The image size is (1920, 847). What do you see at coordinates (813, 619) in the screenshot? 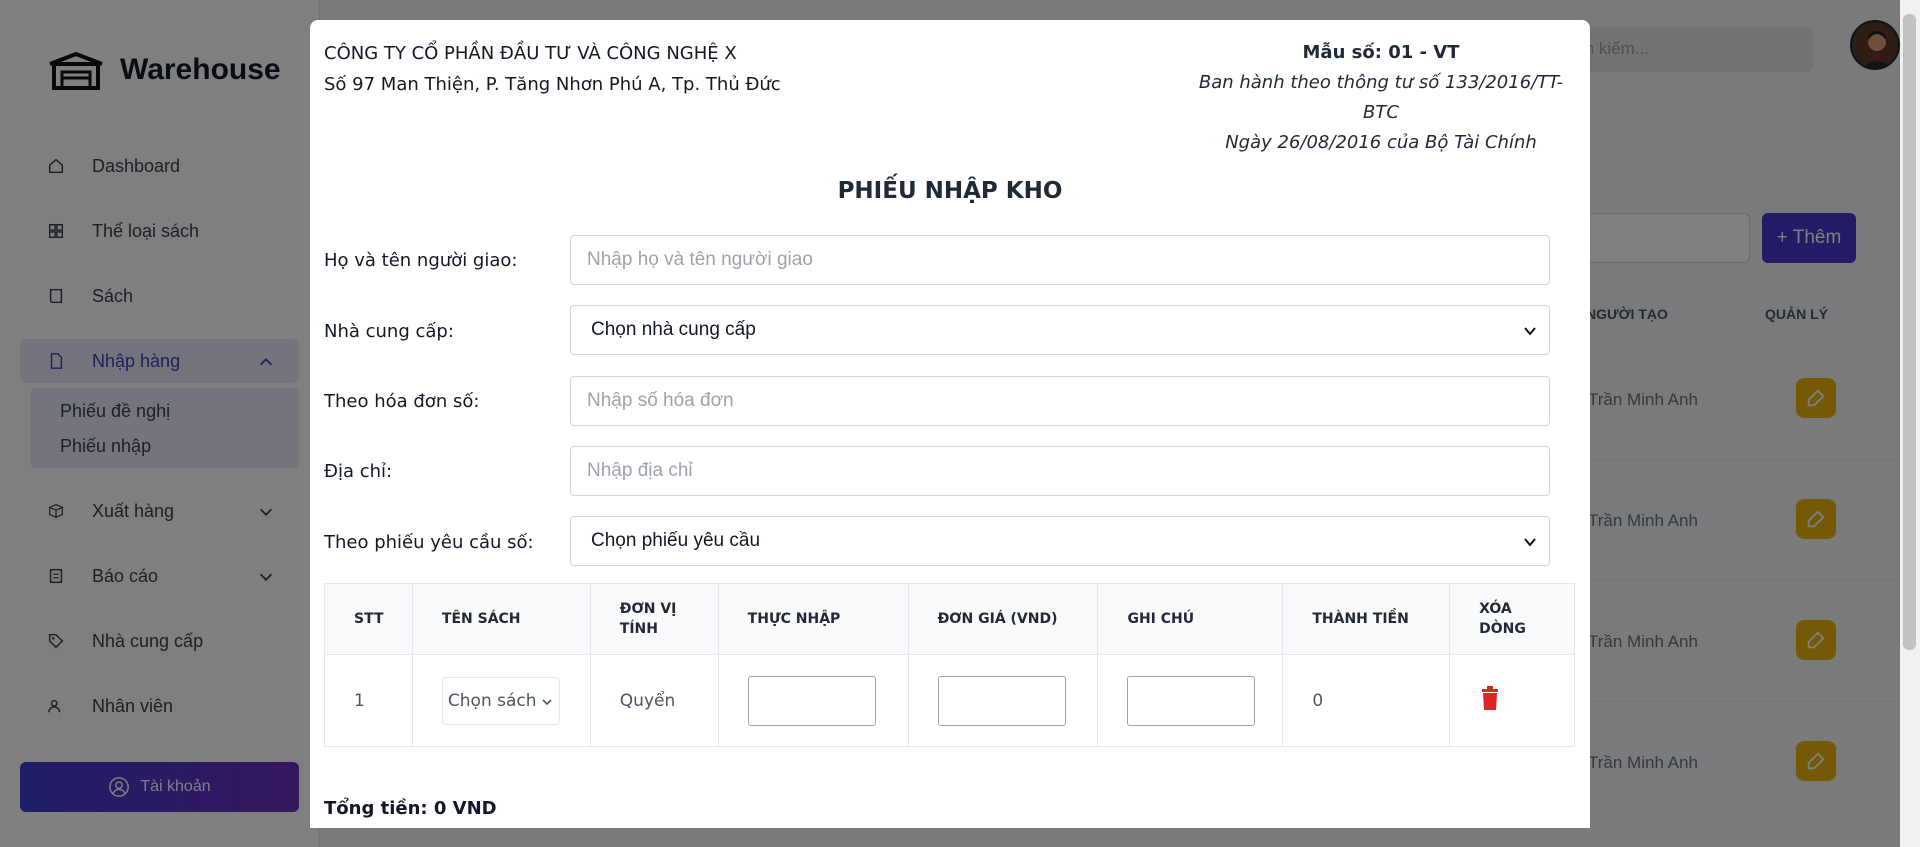
I see `column-header-quantity: THỰC NHẬP` at bounding box center [813, 619].